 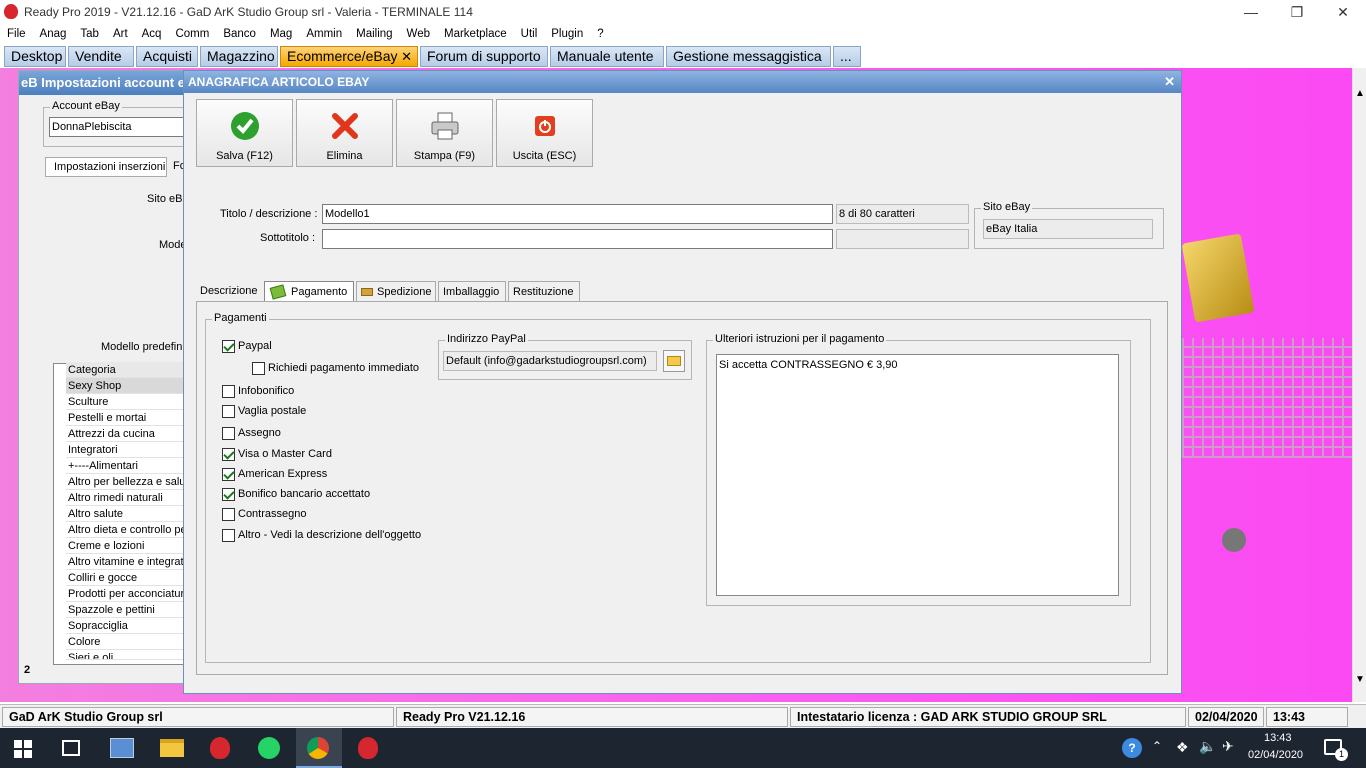 What do you see at coordinates (133, 402) in the screenshot?
I see `list-item: Sculture` at bounding box center [133, 402].